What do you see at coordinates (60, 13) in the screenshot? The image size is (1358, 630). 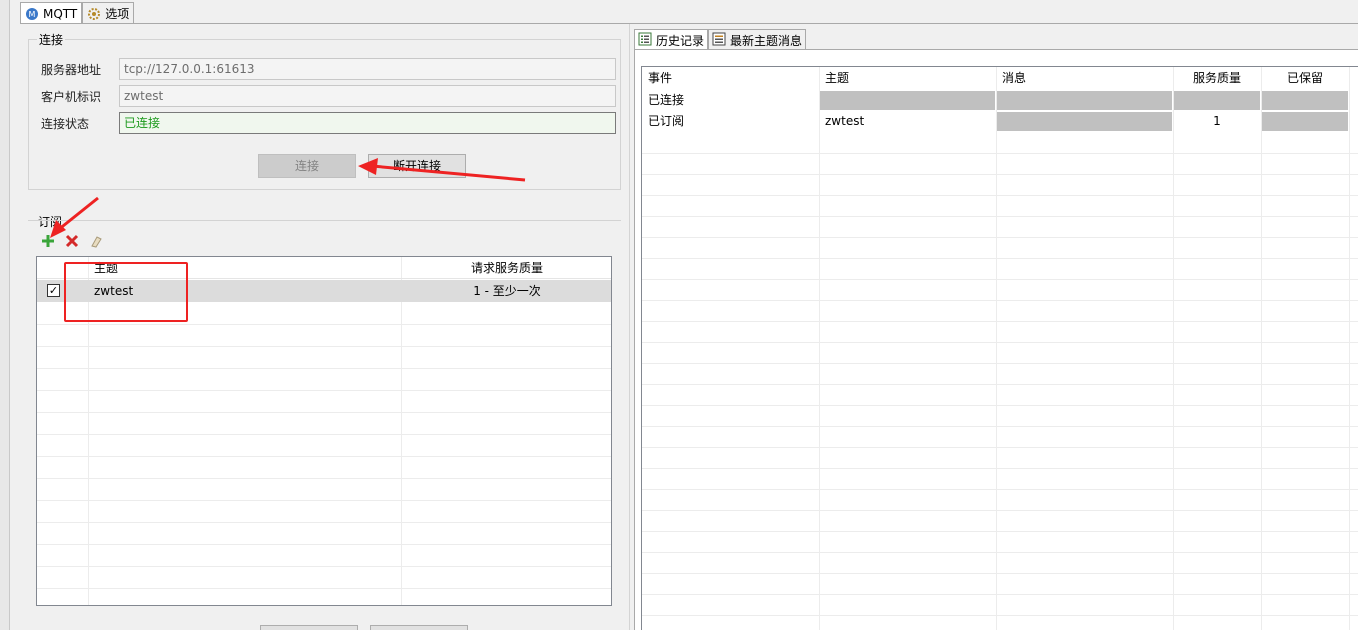 I see `tab-mqtt-label: MQTT` at bounding box center [60, 13].